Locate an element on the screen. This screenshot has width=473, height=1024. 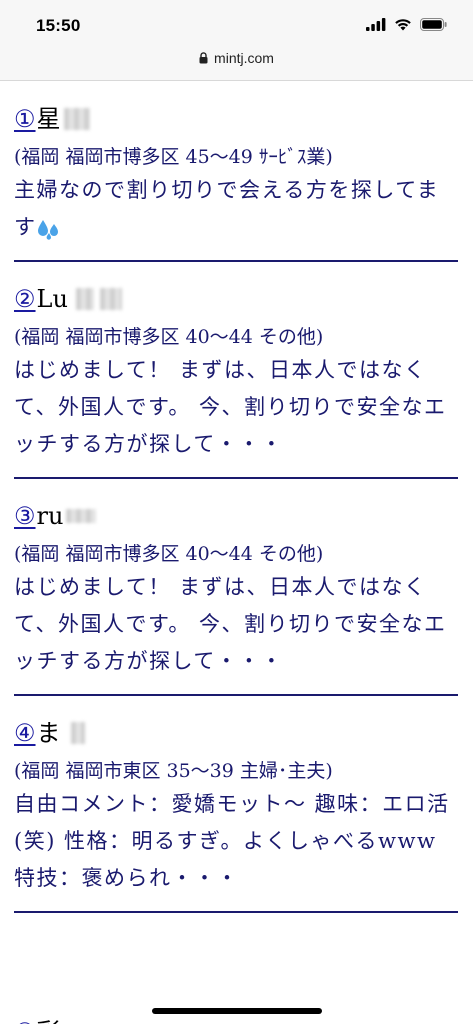
next-entry-peek: ⑤彩 is located at coordinates (37, 1018).